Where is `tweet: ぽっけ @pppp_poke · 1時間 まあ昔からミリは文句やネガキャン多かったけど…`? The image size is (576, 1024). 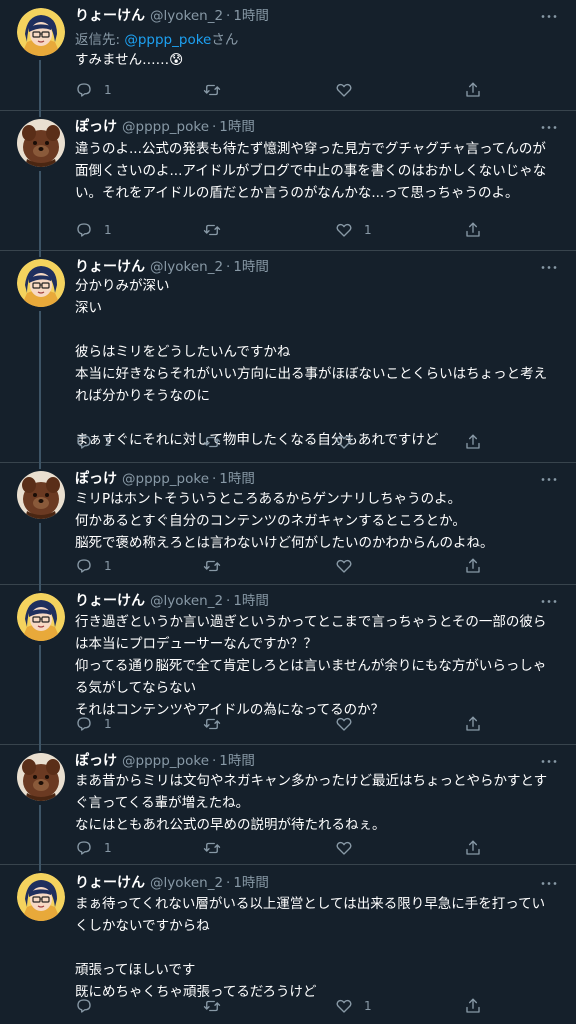 tweet: ぽっけ @pppp_poke · 1時間 まあ昔からミリは文句やネガキャン多かったけど… is located at coordinates (288, 805).